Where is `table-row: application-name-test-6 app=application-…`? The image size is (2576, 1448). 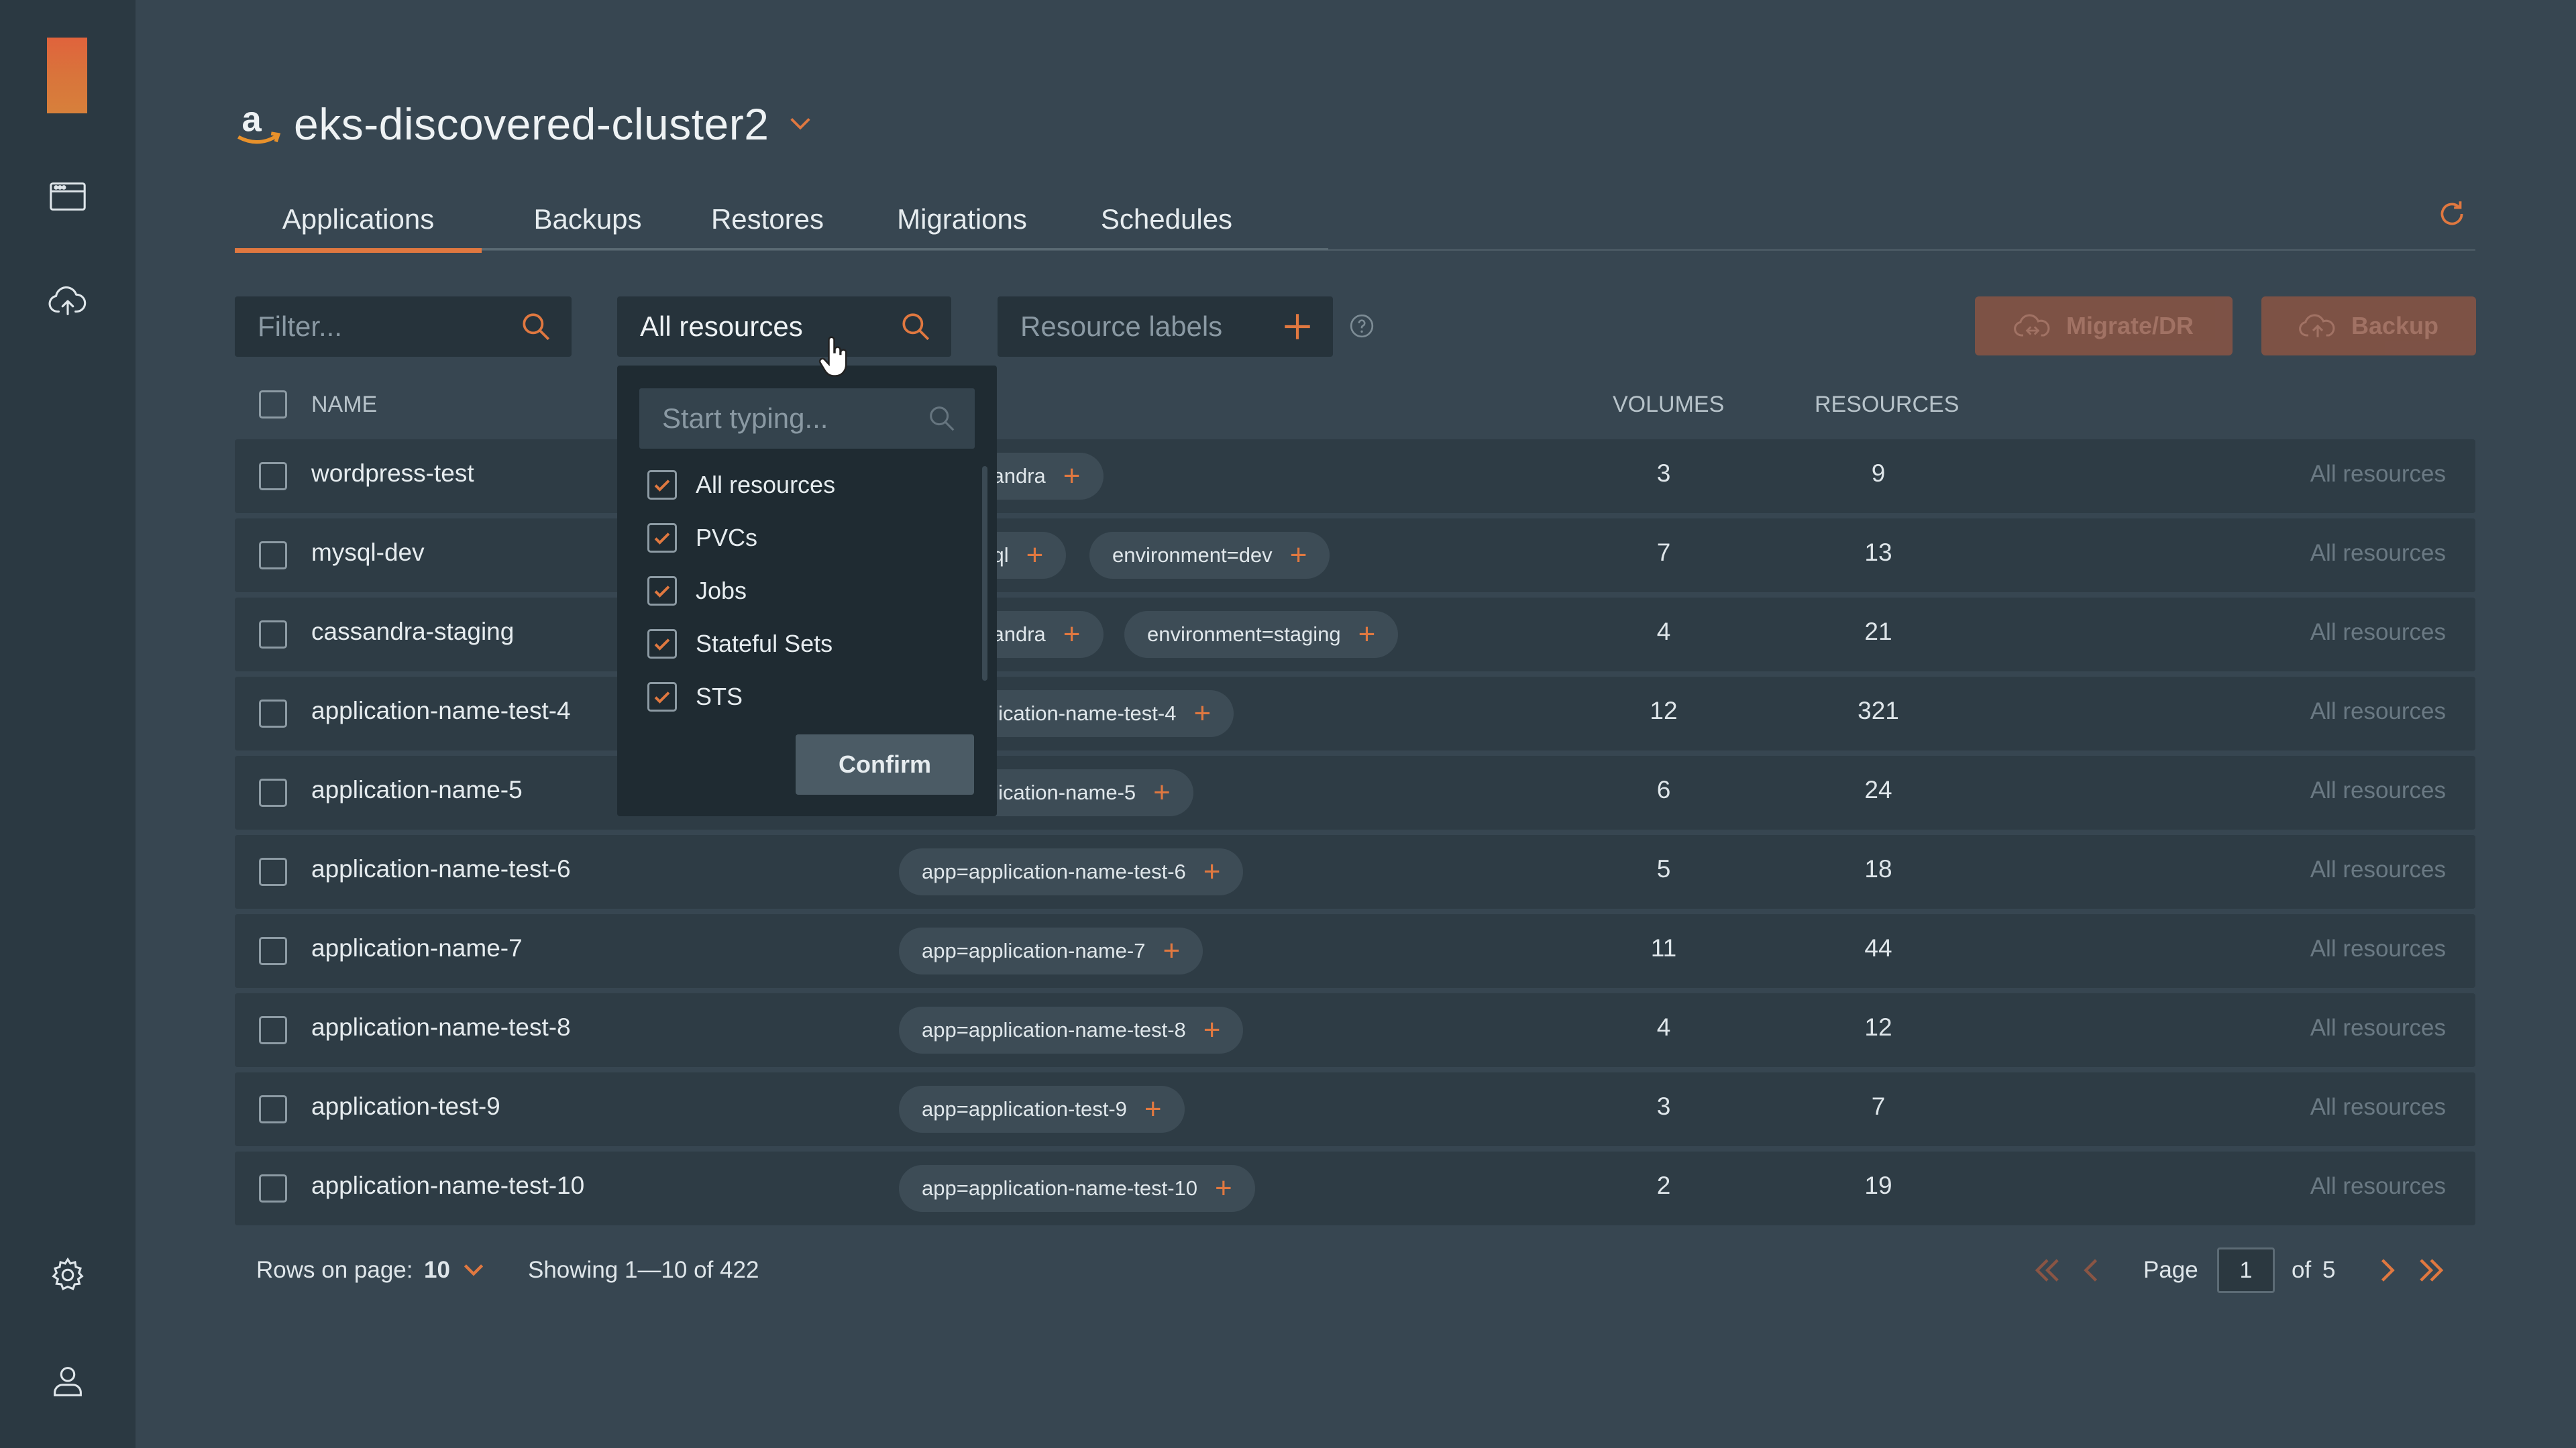
table-row: application-name-test-6 app=application-… is located at coordinates (1355, 872).